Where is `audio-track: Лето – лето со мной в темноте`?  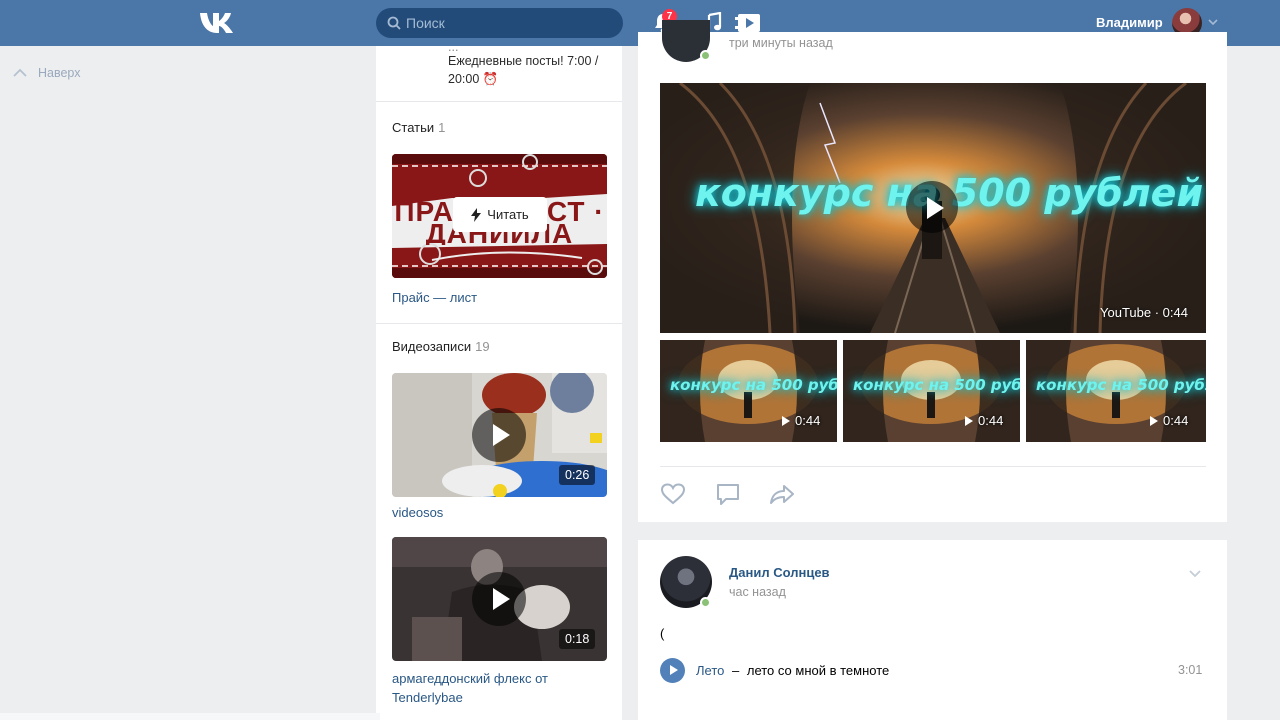 audio-track: Лето – лето со мной в темноте is located at coordinates (792, 670).